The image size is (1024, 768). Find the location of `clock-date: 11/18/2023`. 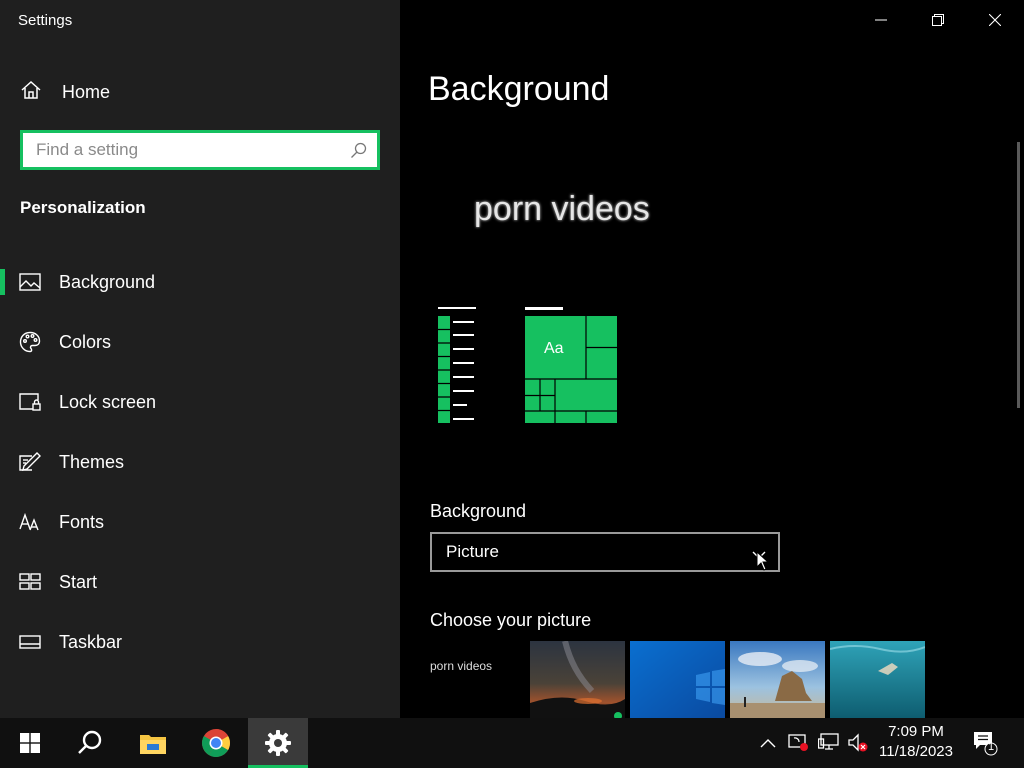

clock-date: 11/18/2023 is located at coordinates (916, 751).